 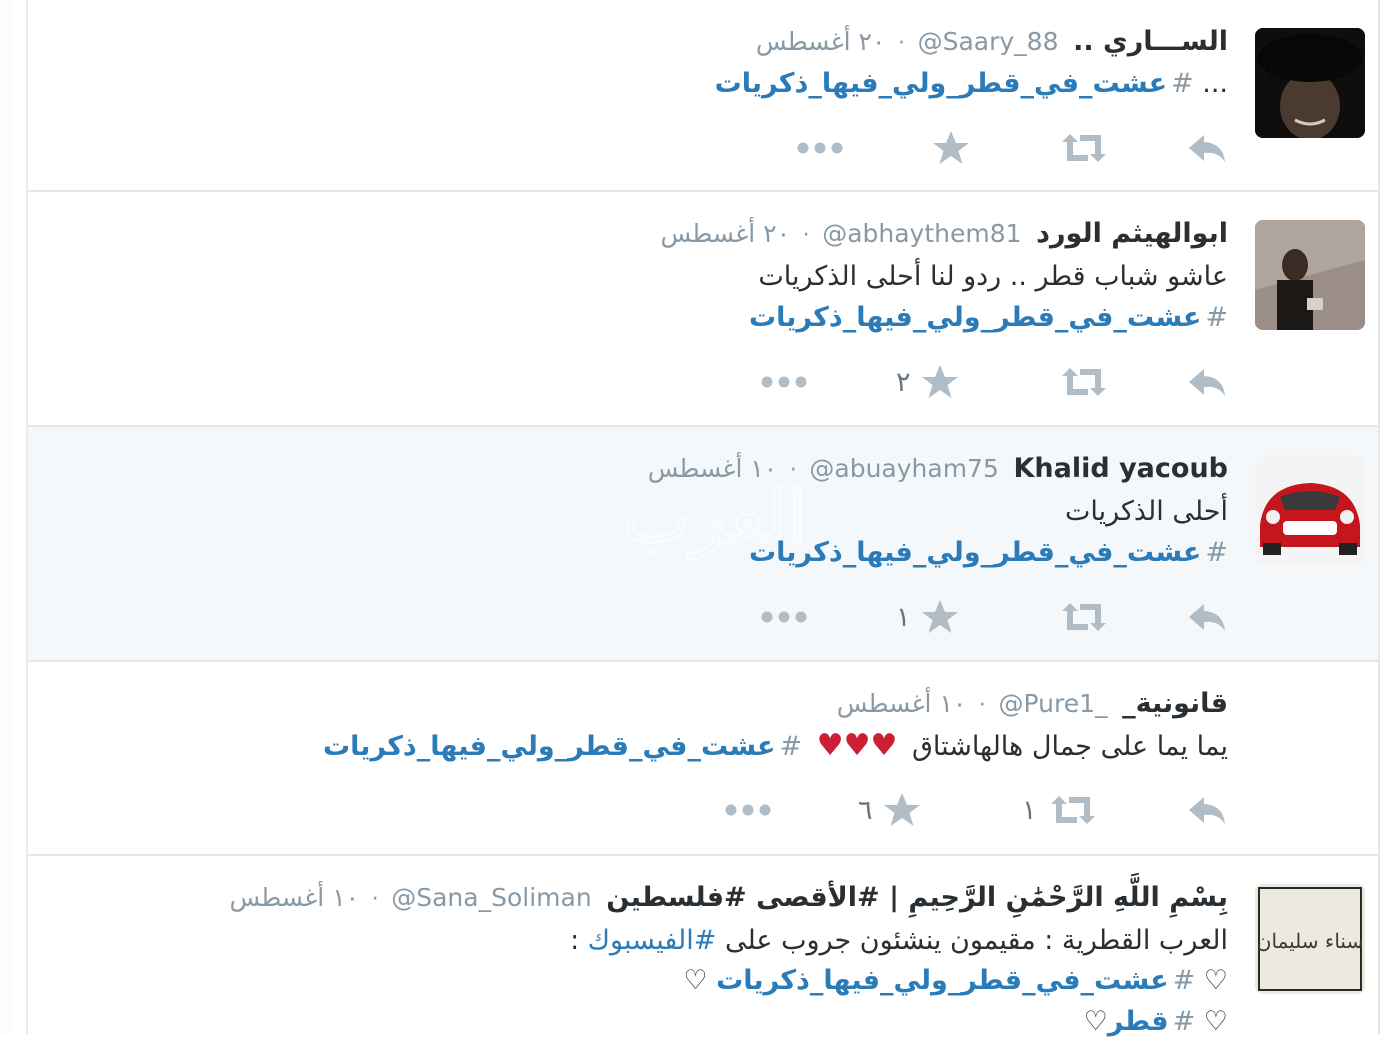 What do you see at coordinates (652, 940) in the screenshot?
I see `facebook-hashtag-link: #الفيسبوك` at bounding box center [652, 940].